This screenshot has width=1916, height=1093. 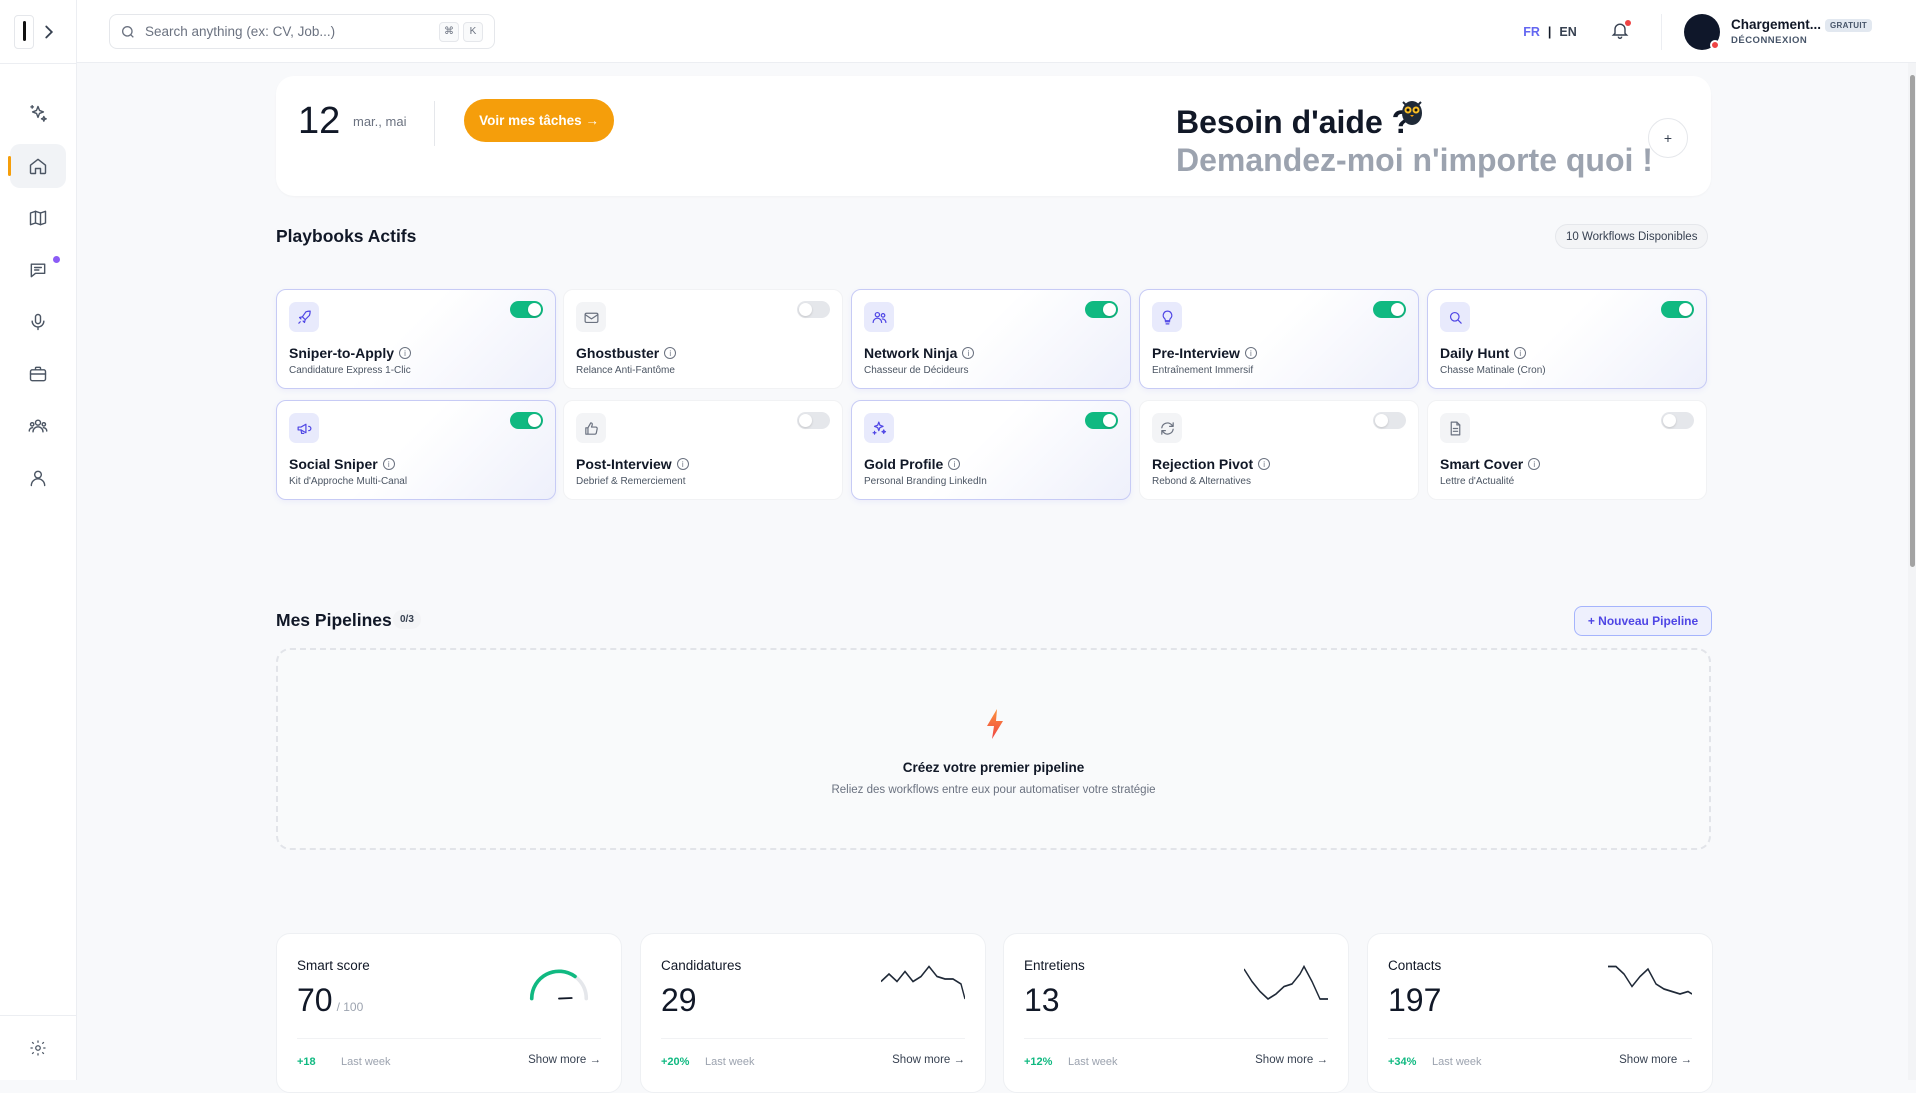 What do you see at coordinates (703, 450) in the screenshot?
I see `playbook-card: Post-Interview i Debrief & Remerciement` at bounding box center [703, 450].